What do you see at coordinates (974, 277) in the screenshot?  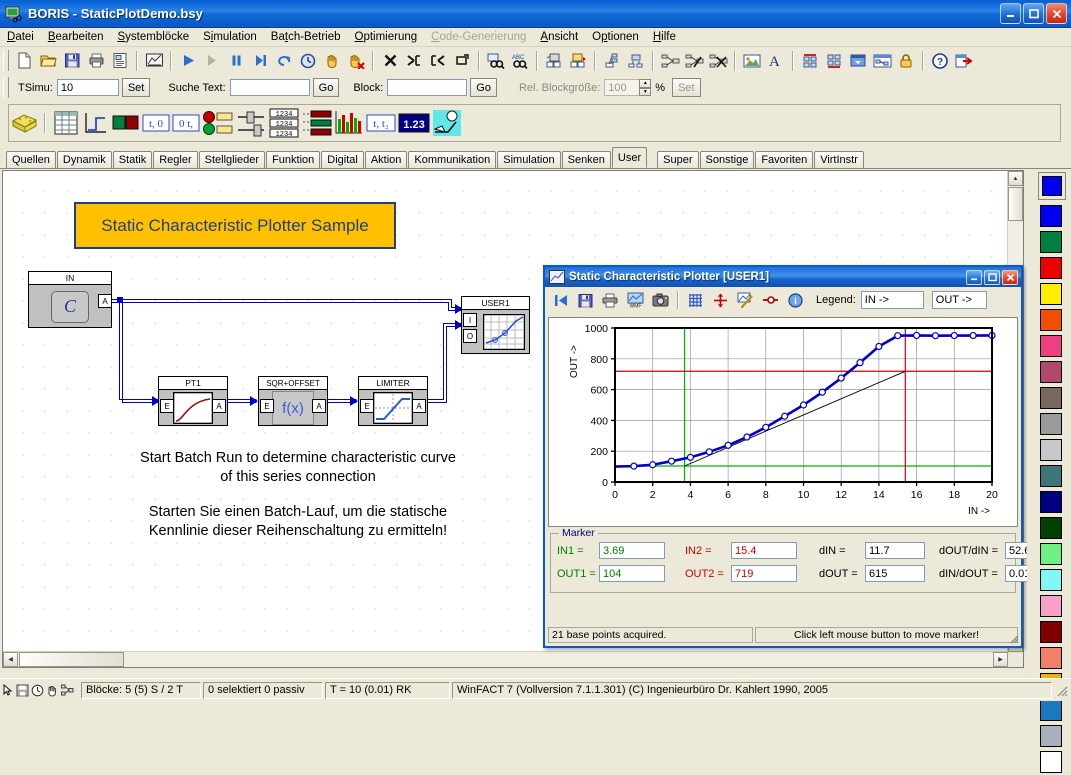 I see `plotter-minimize-button` at bounding box center [974, 277].